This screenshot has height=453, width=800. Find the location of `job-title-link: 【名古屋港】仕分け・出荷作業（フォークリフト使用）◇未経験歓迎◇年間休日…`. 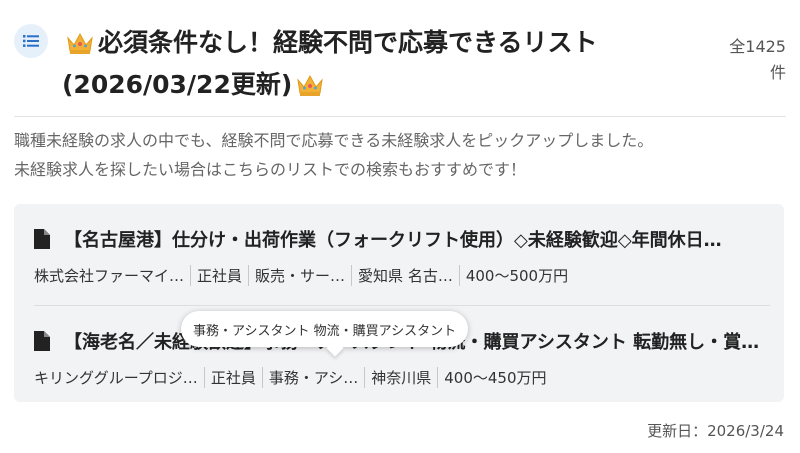

job-title-link: 【名古屋港】仕分け・出荷作業（フォークリフト使用）◇未経験歓迎◇年間休日… is located at coordinates (402, 239).